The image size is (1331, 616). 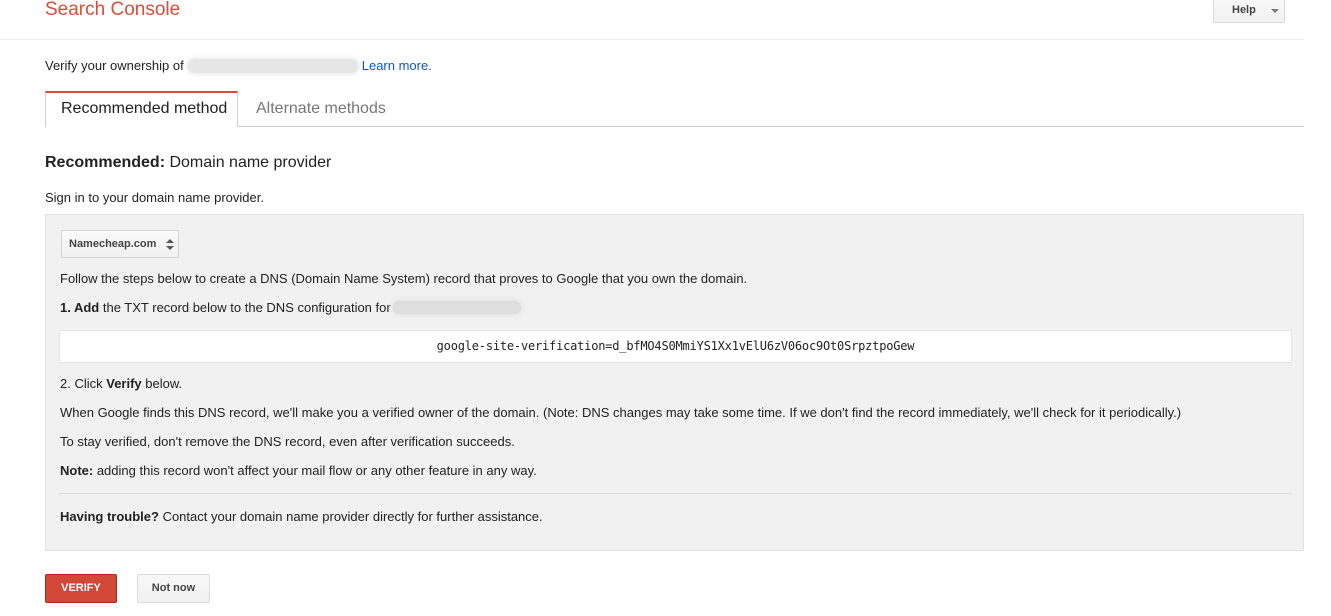 I want to click on recommended-heading: Recommended: Domain name provider, so click(x=188, y=163).